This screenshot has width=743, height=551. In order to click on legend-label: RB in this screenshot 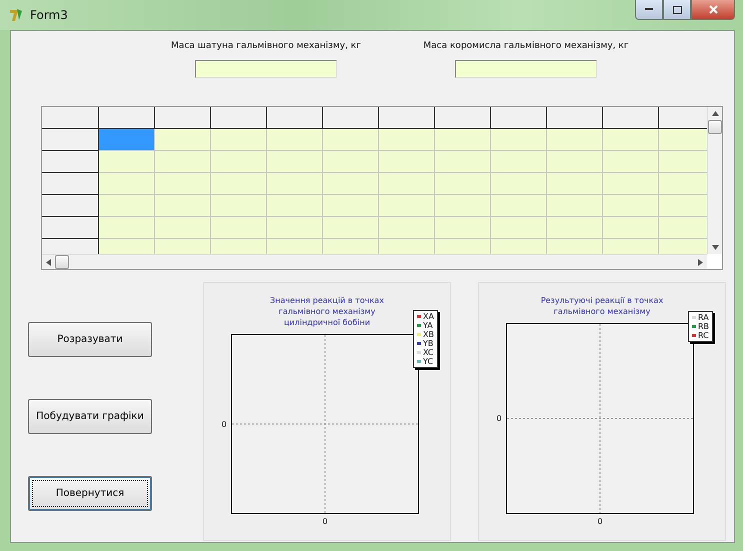, I will do `click(703, 326)`.